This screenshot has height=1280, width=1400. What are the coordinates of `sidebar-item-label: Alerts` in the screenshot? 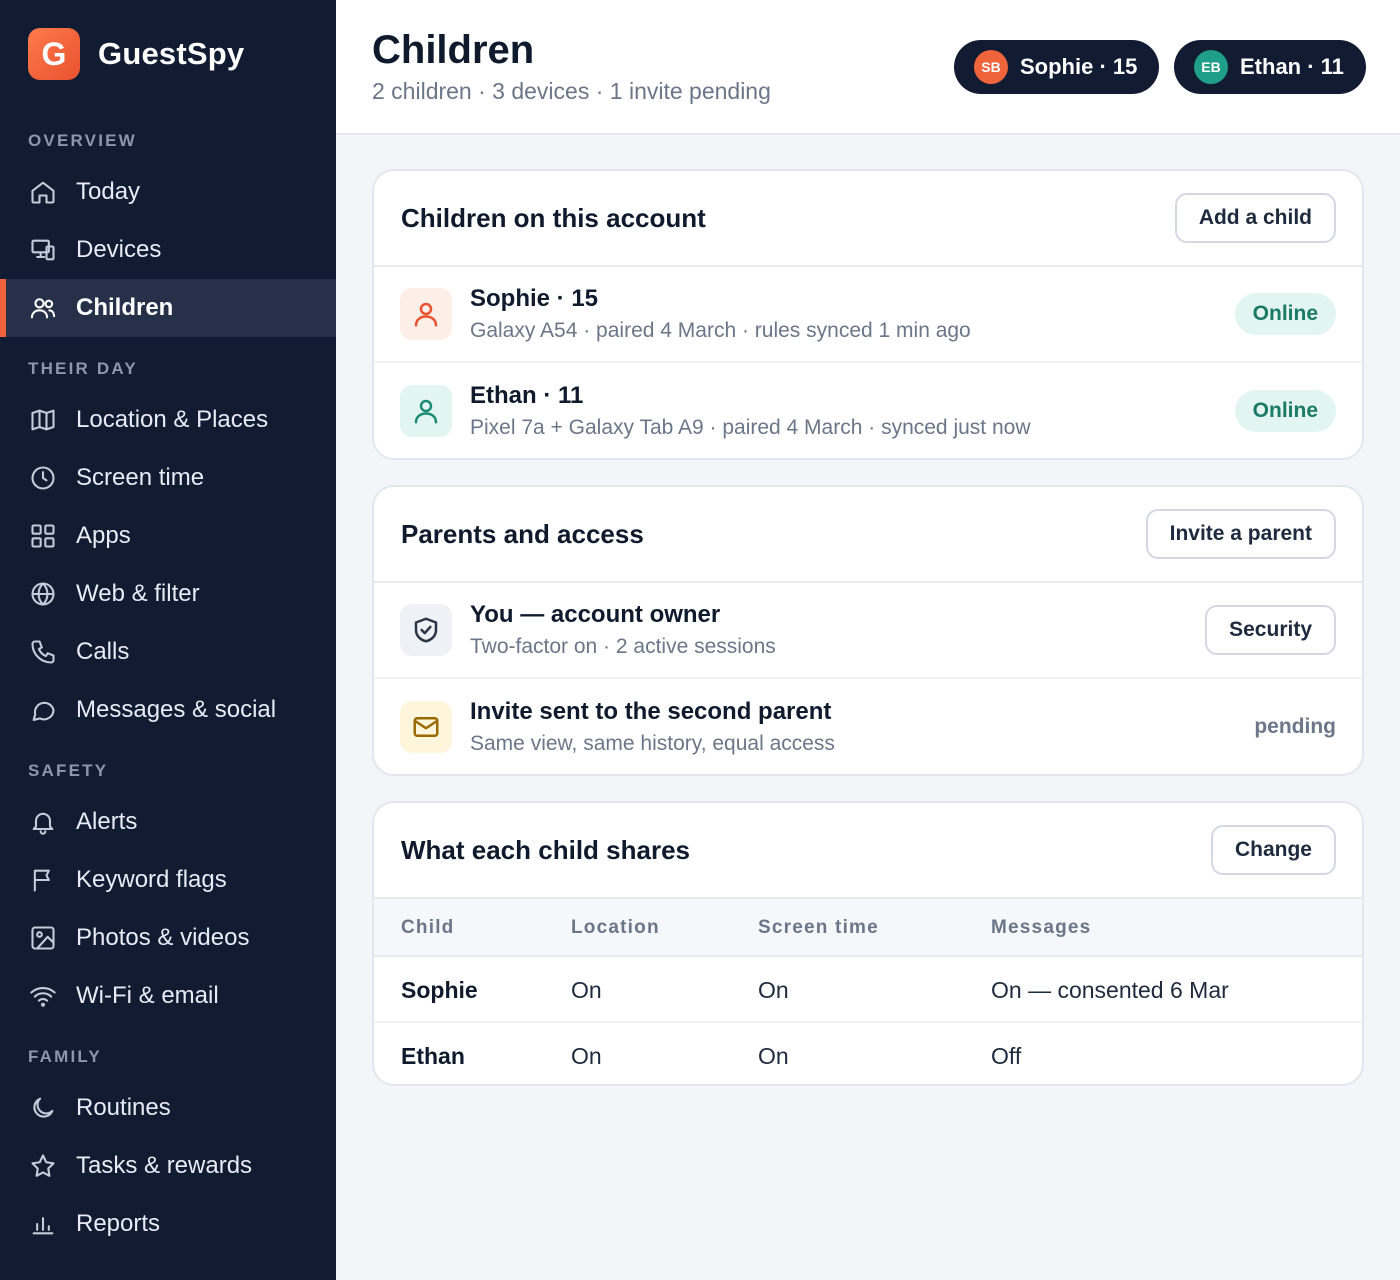 It's located at (107, 821).